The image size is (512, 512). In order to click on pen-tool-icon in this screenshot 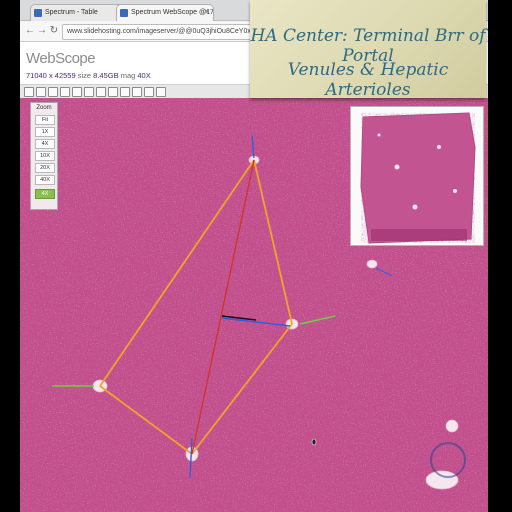, I will do `click(101, 92)`.